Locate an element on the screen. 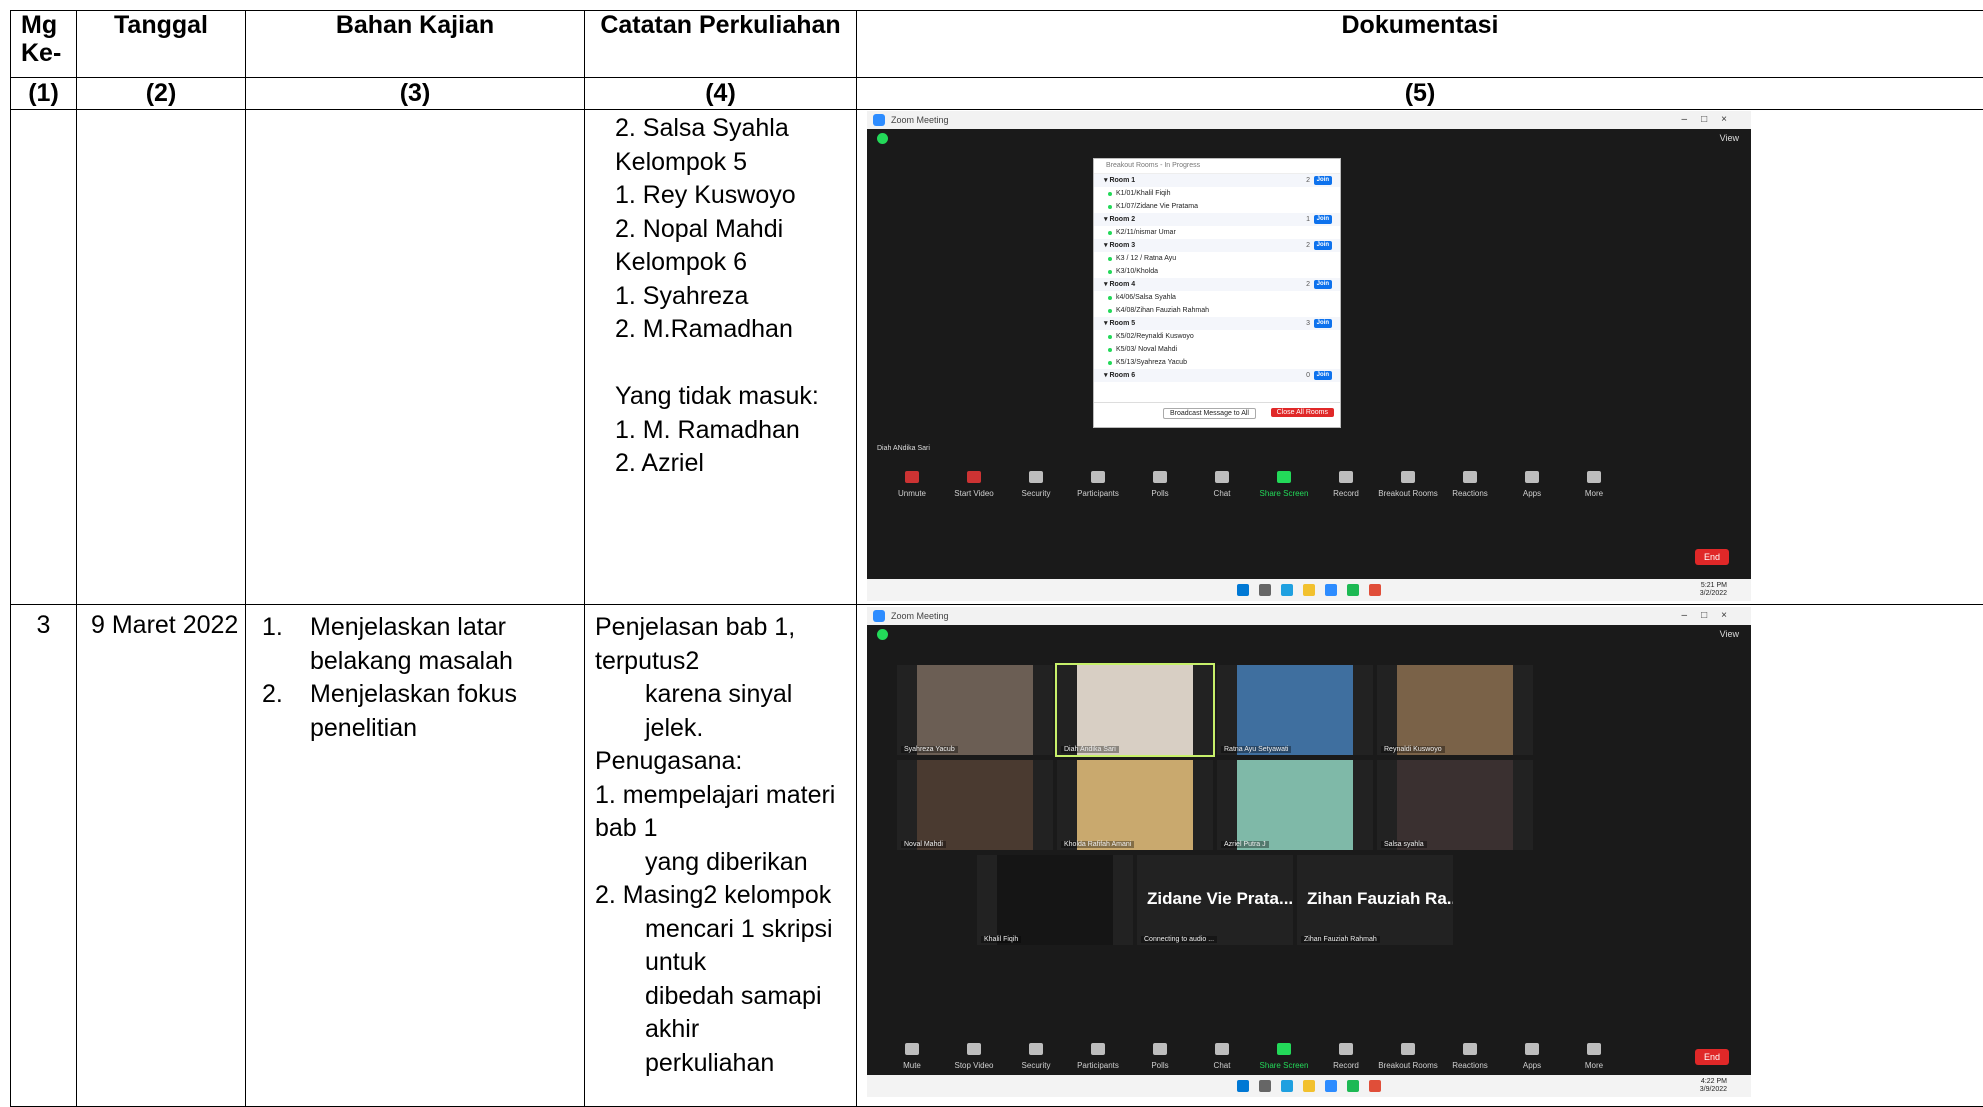 This screenshot has width=1983, height=1107. close-all-rooms-button: Close All Rooms is located at coordinates (1302, 412).